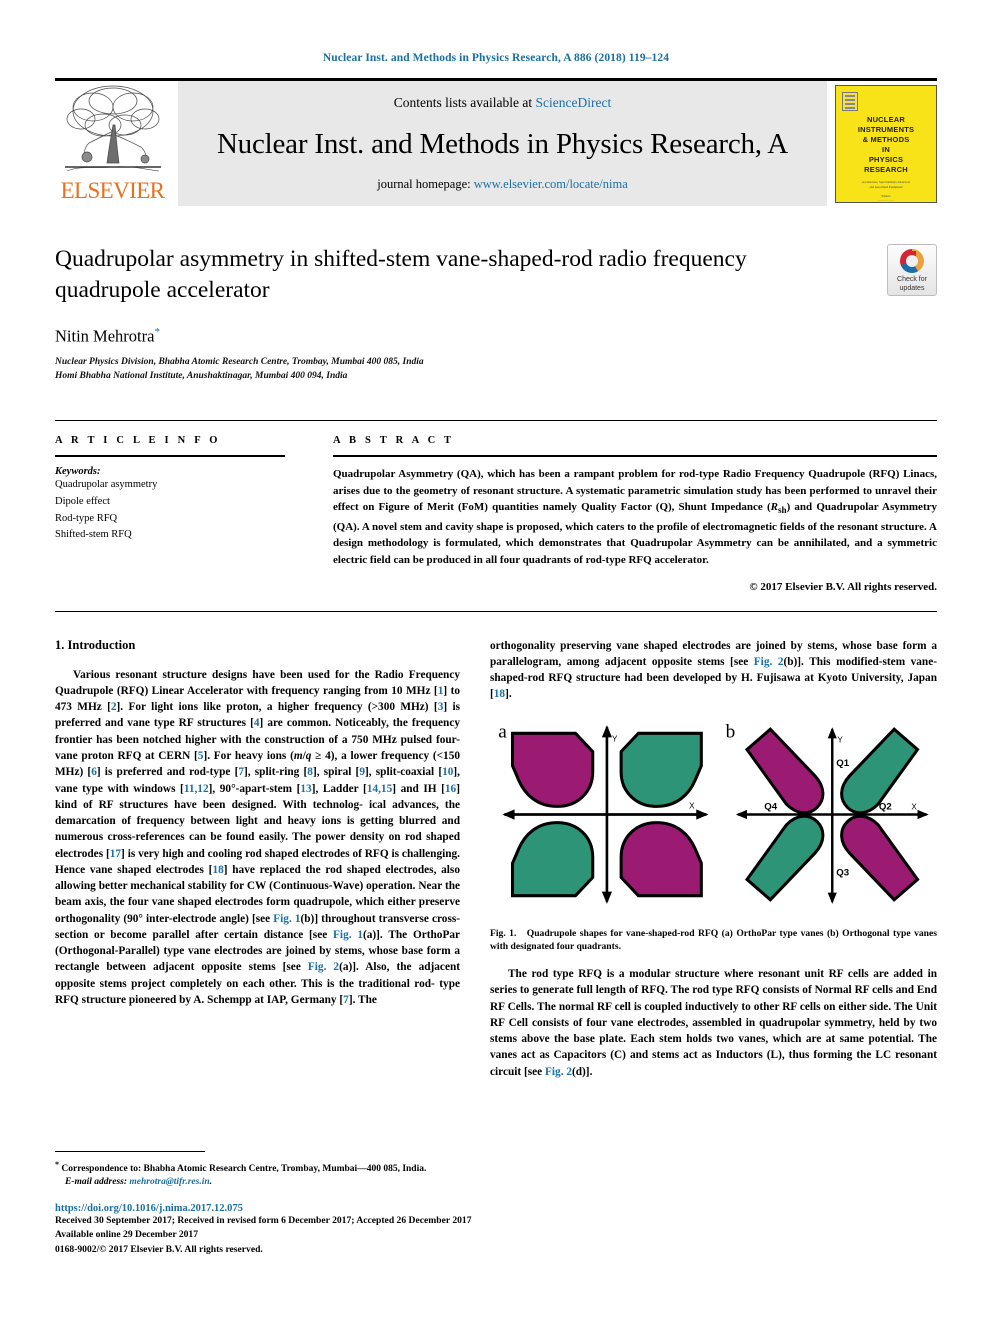 This screenshot has width=992, height=1323. Describe the element at coordinates (885, 806) in the screenshot. I see `quadrant-label-q2: Q2` at that location.